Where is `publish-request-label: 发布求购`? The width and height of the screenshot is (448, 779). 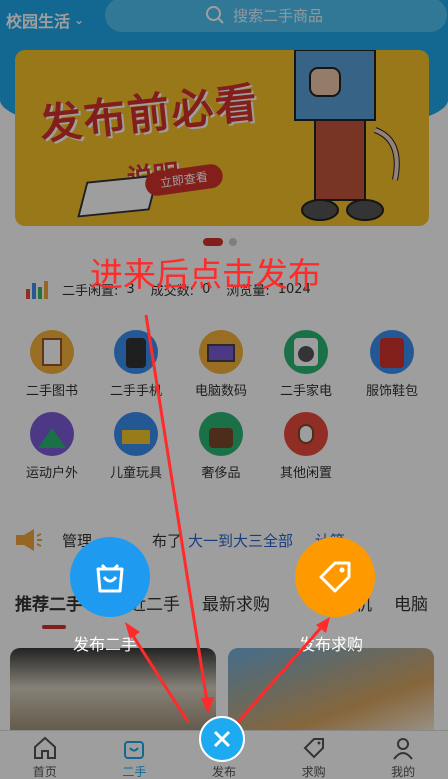 publish-request-label: 发布求购 is located at coordinates (331, 644).